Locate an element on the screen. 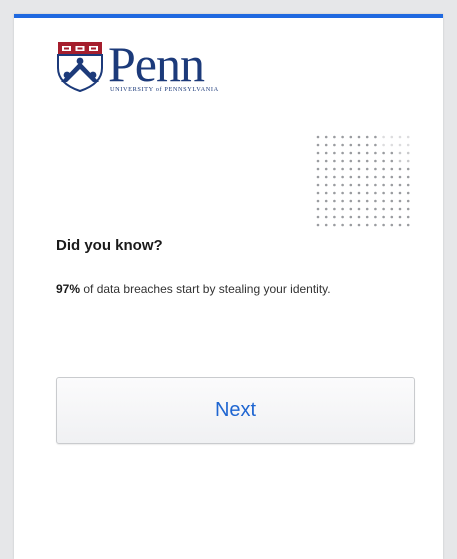 The height and width of the screenshot is (559, 457). penn-logo: Penn UNIVERSITY of PENNSYLVANIA is located at coordinates (151, 66).